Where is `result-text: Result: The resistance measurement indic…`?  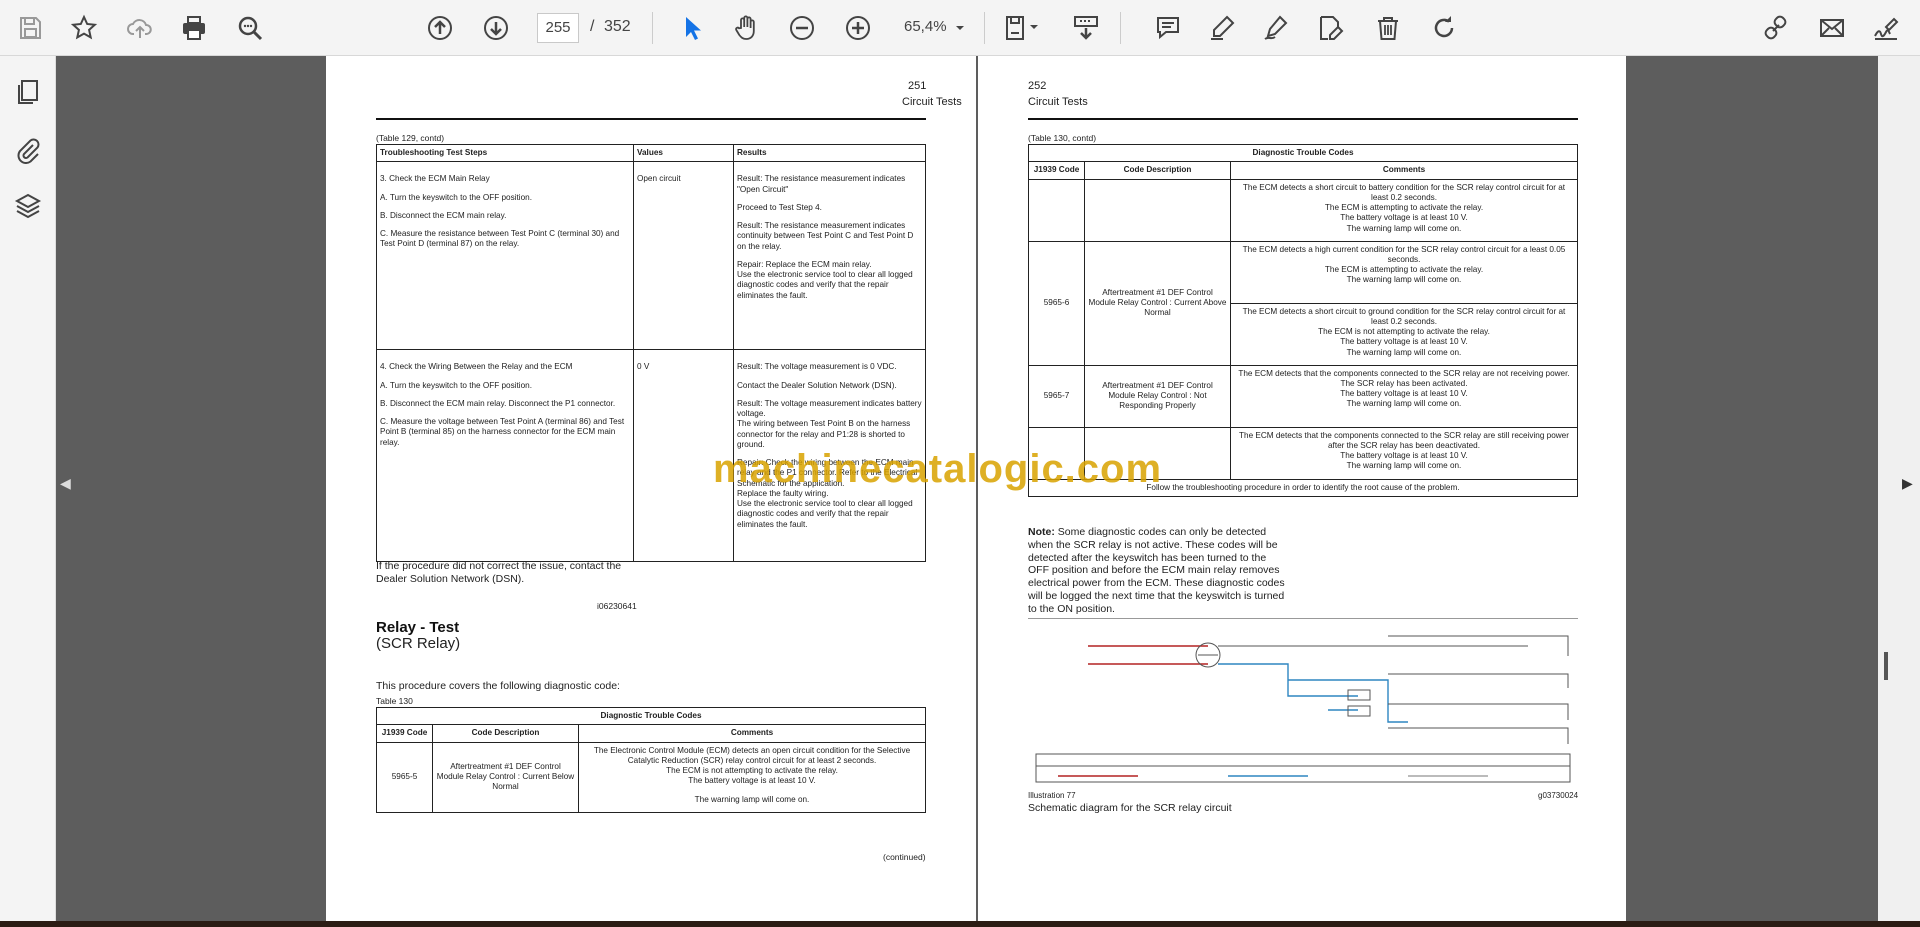
result-text: Result: The resistance measurement indic… is located at coordinates (821, 184).